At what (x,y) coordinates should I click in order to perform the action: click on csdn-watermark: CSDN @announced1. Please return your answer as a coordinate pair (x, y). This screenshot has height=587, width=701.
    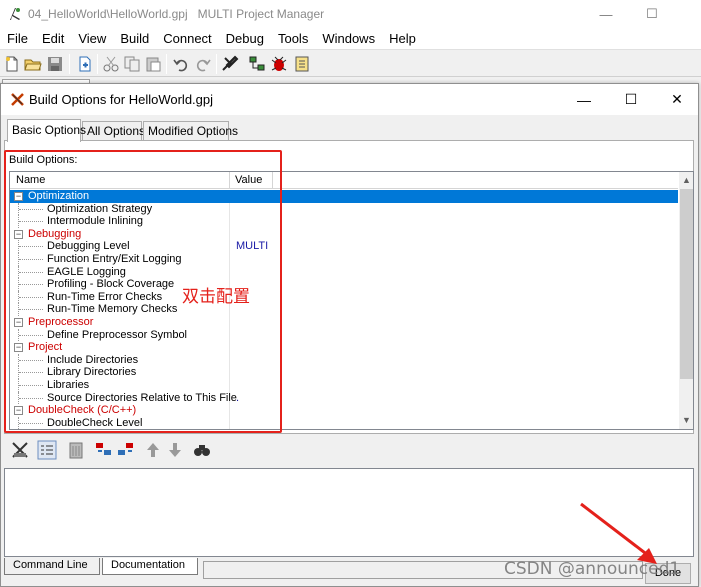
    Looking at the image, I should click on (592, 569).